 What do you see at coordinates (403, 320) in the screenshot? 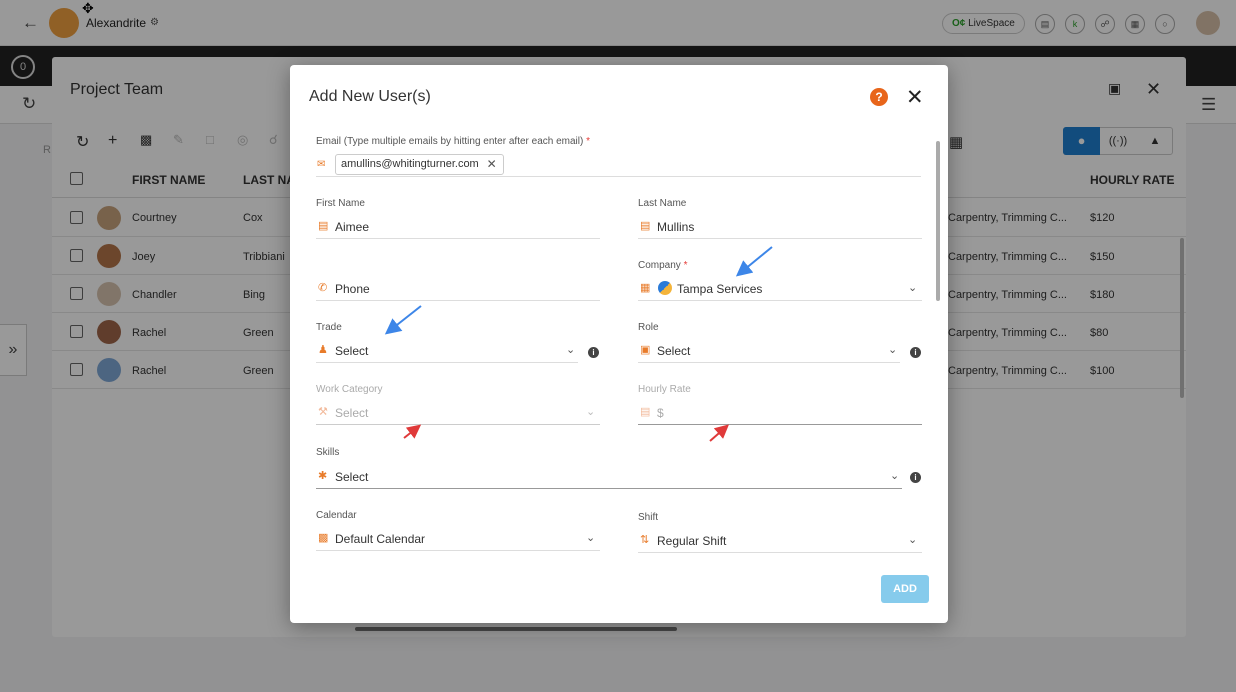
I see `annotation-arrow-trade` at bounding box center [403, 320].